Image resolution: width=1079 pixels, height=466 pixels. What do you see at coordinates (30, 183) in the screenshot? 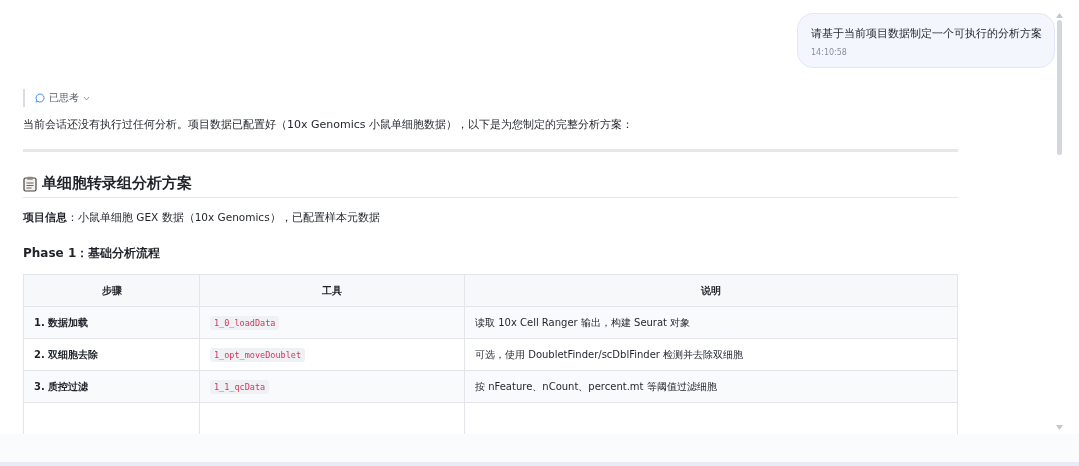
I see `clipboard-icon` at bounding box center [30, 183].